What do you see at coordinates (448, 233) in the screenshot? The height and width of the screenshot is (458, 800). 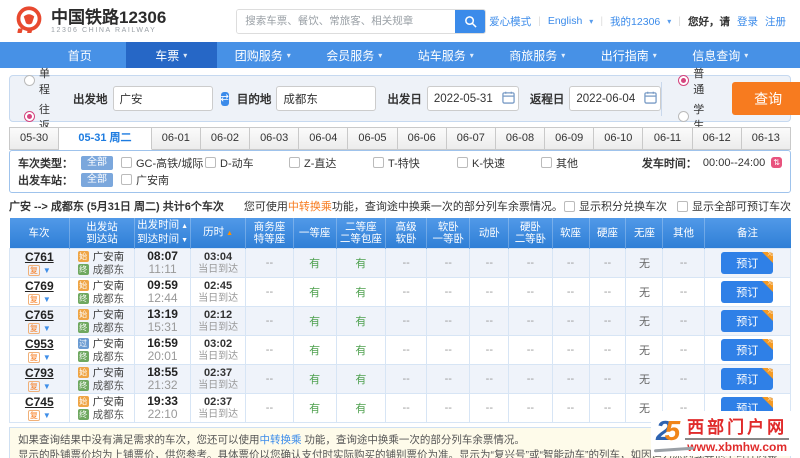 I see `column-header: 软卧 一等卧` at bounding box center [448, 233].